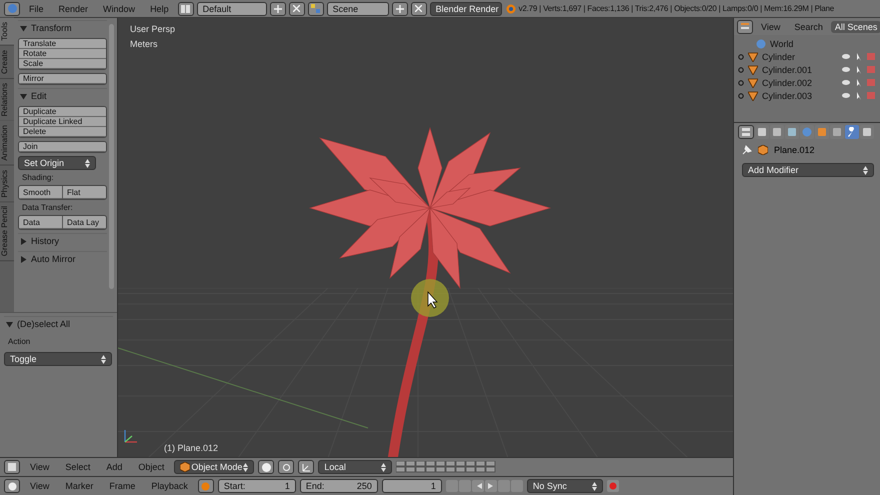 The height and width of the screenshot is (495, 880). I want to click on tool-button: Duplicate, so click(62, 112).